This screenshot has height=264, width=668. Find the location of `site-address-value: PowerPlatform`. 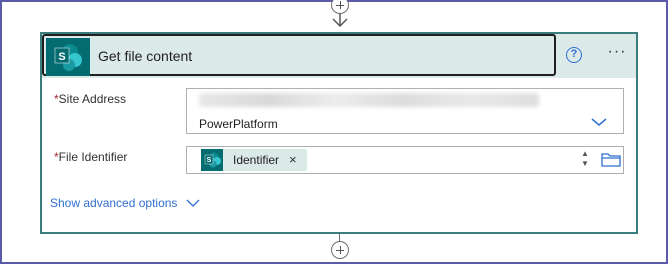

site-address-value: PowerPlatform is located at coordinates (238, 124).